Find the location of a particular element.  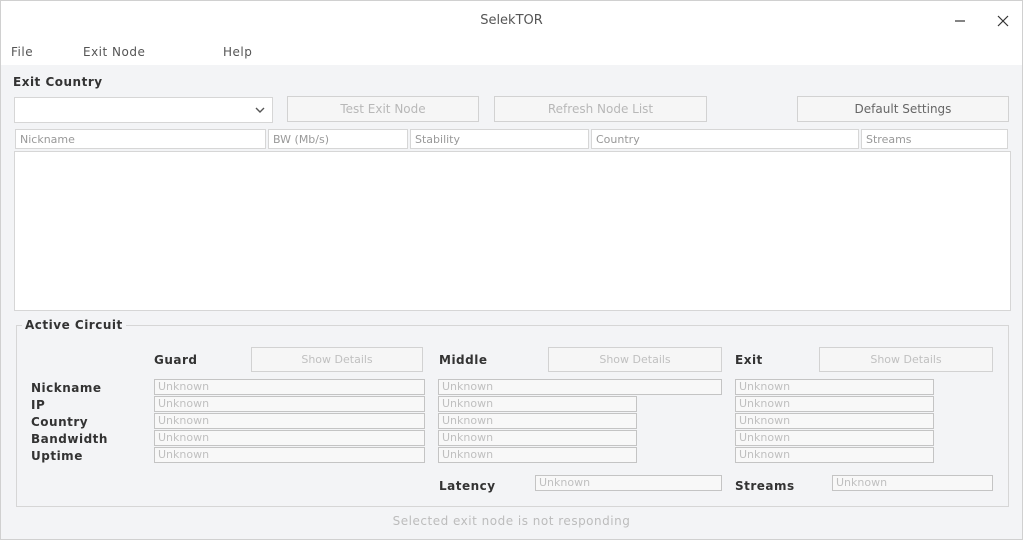

menu-file: File is located at coordinates (22, 52).